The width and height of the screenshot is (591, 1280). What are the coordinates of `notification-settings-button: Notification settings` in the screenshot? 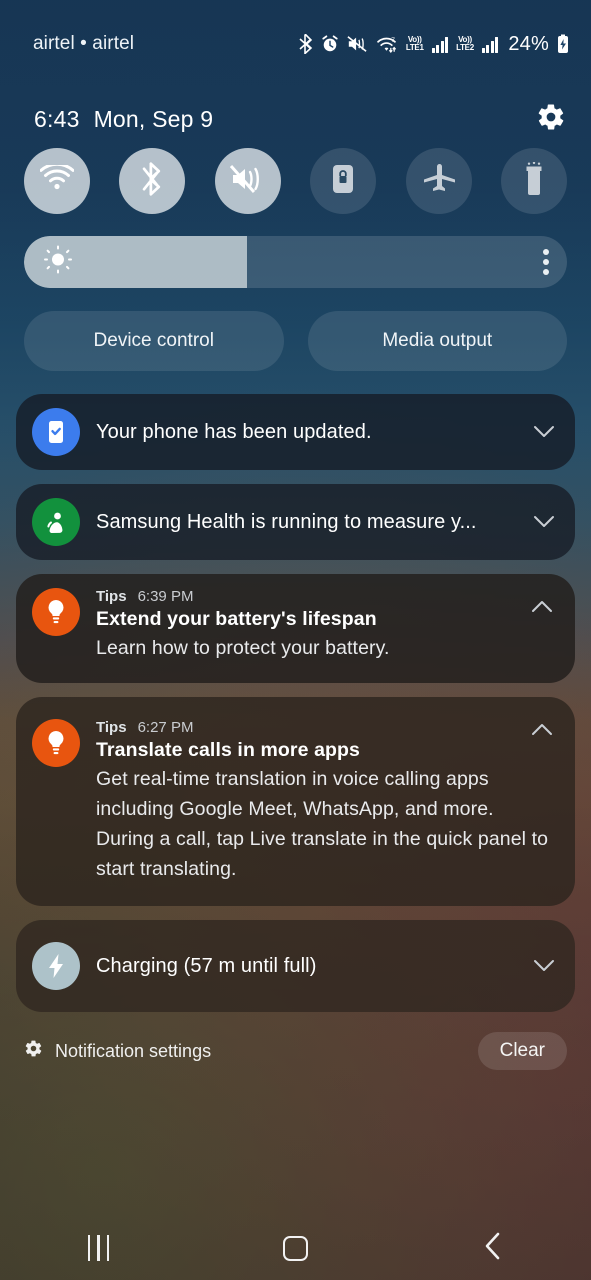 It's located at (117, 1051).